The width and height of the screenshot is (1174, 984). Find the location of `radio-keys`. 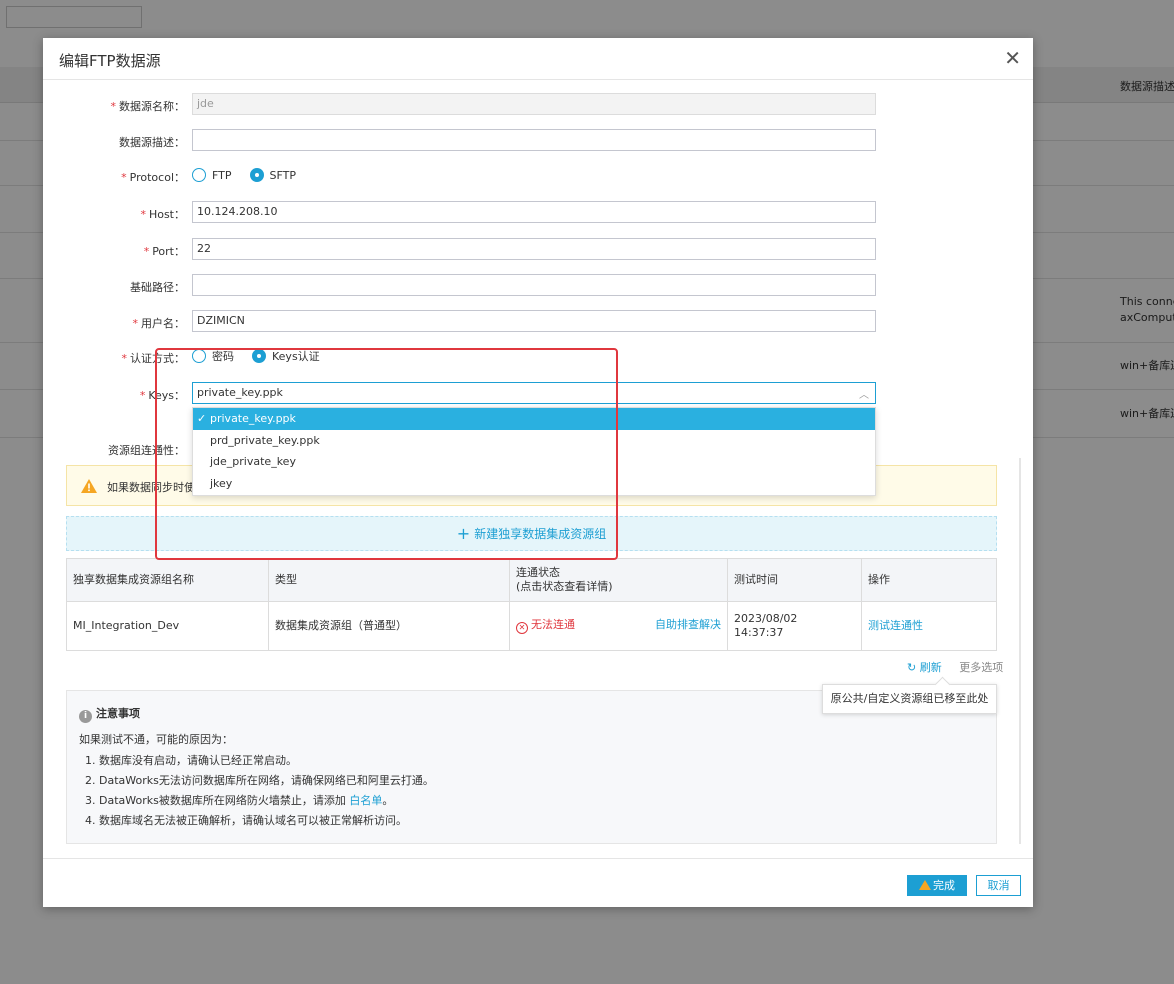

radio-keys is located at coordinates (259, 356).